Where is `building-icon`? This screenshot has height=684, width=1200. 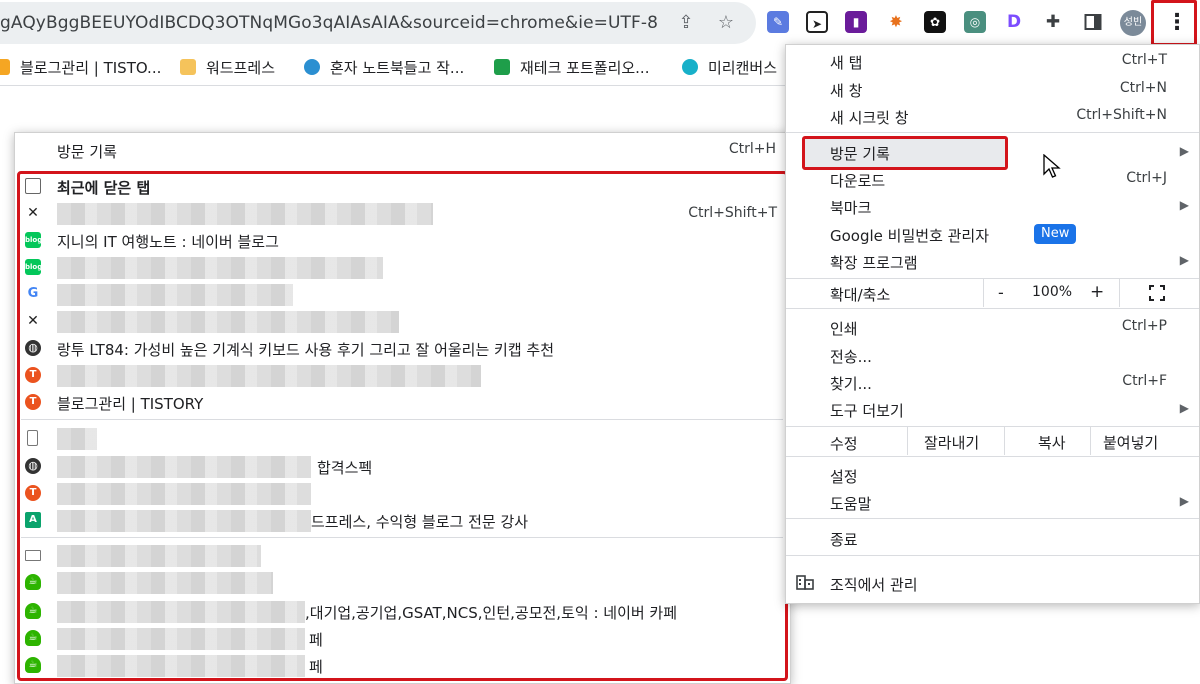
building-icon is located at coordinates (805, 582).